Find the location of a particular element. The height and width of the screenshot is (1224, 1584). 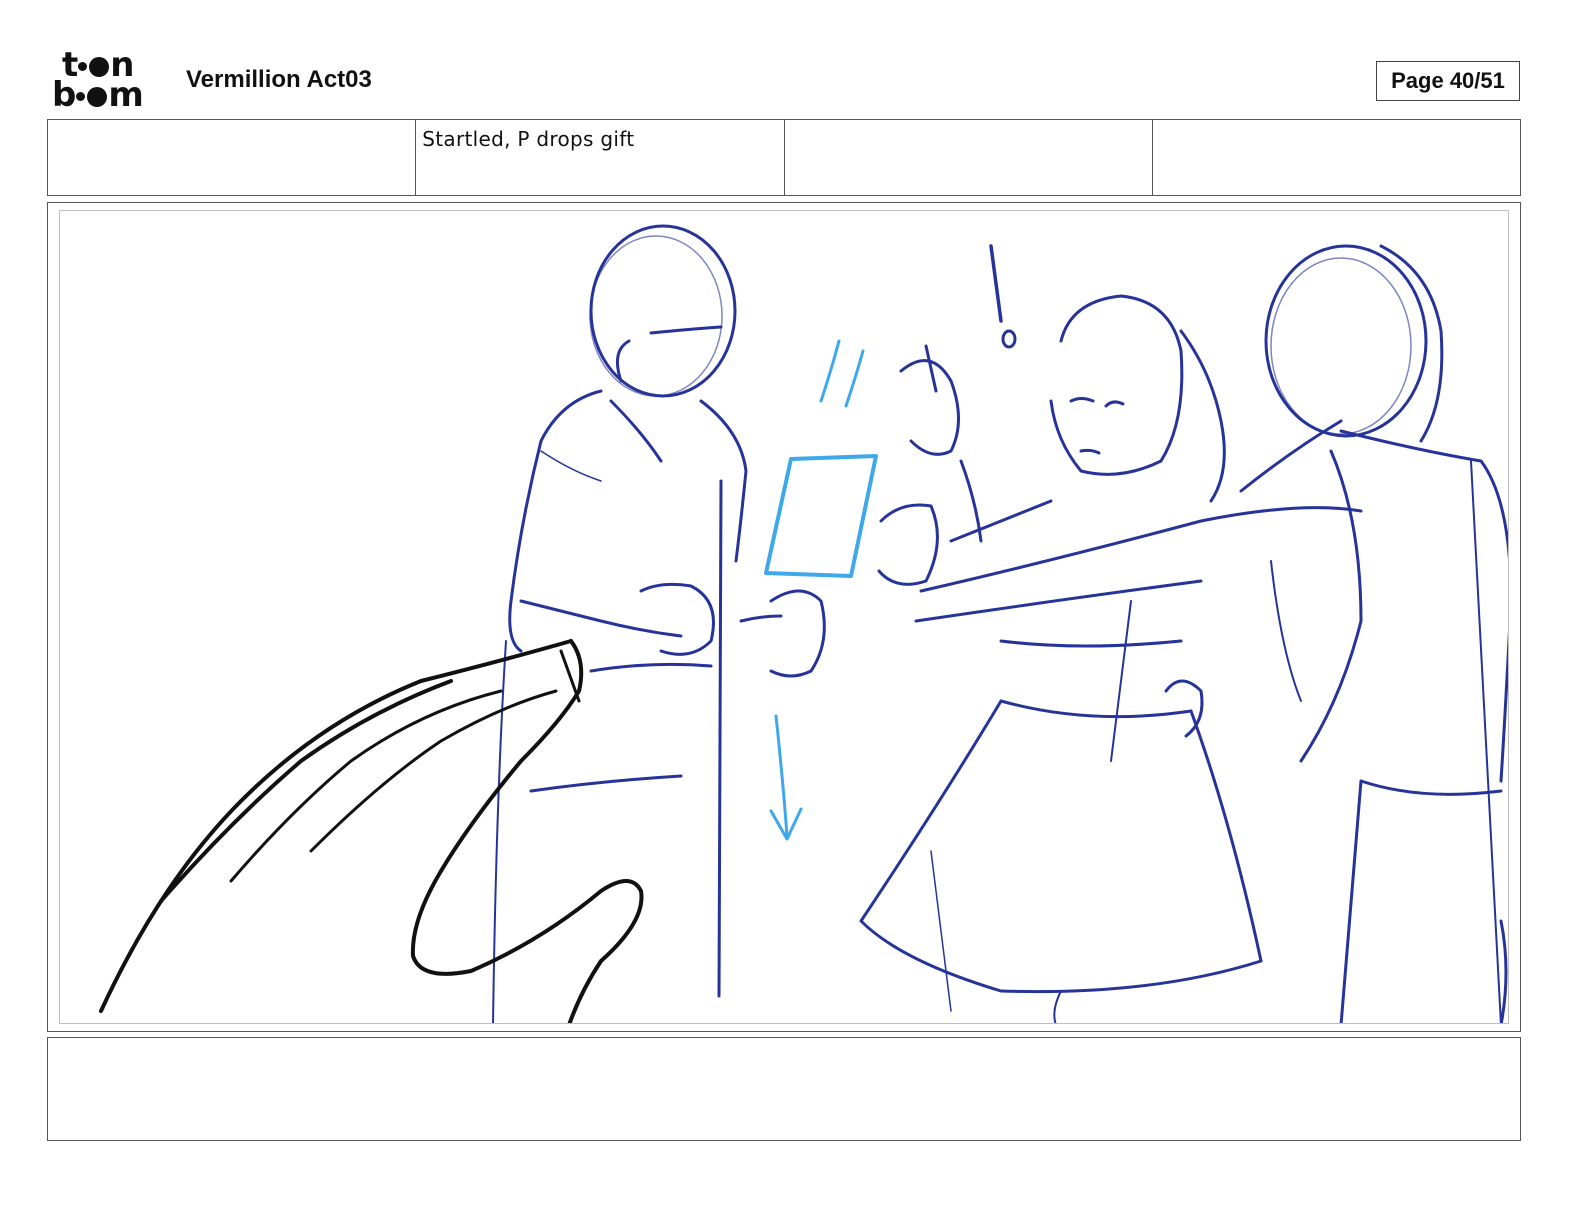

page-number: Page 40/51 is located at coordinates (1448, 81).